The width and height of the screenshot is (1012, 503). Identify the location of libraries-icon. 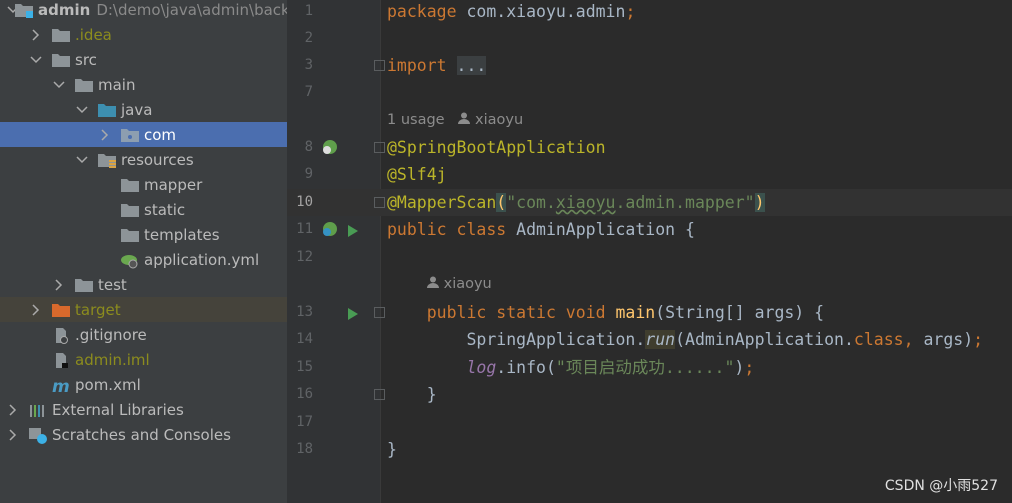
(38, 410).